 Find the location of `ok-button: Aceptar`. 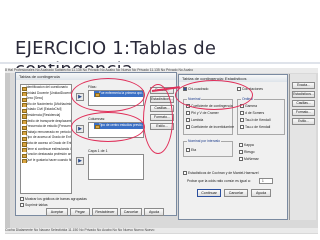

ok-button: Aceptar is located at coordinates (57, 212).